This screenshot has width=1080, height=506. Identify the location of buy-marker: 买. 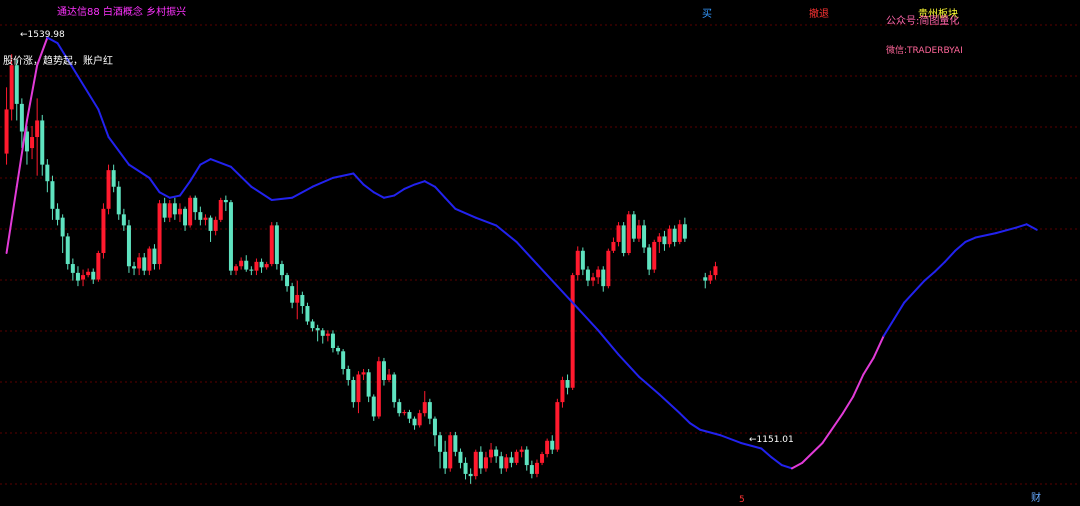
(707, 14).